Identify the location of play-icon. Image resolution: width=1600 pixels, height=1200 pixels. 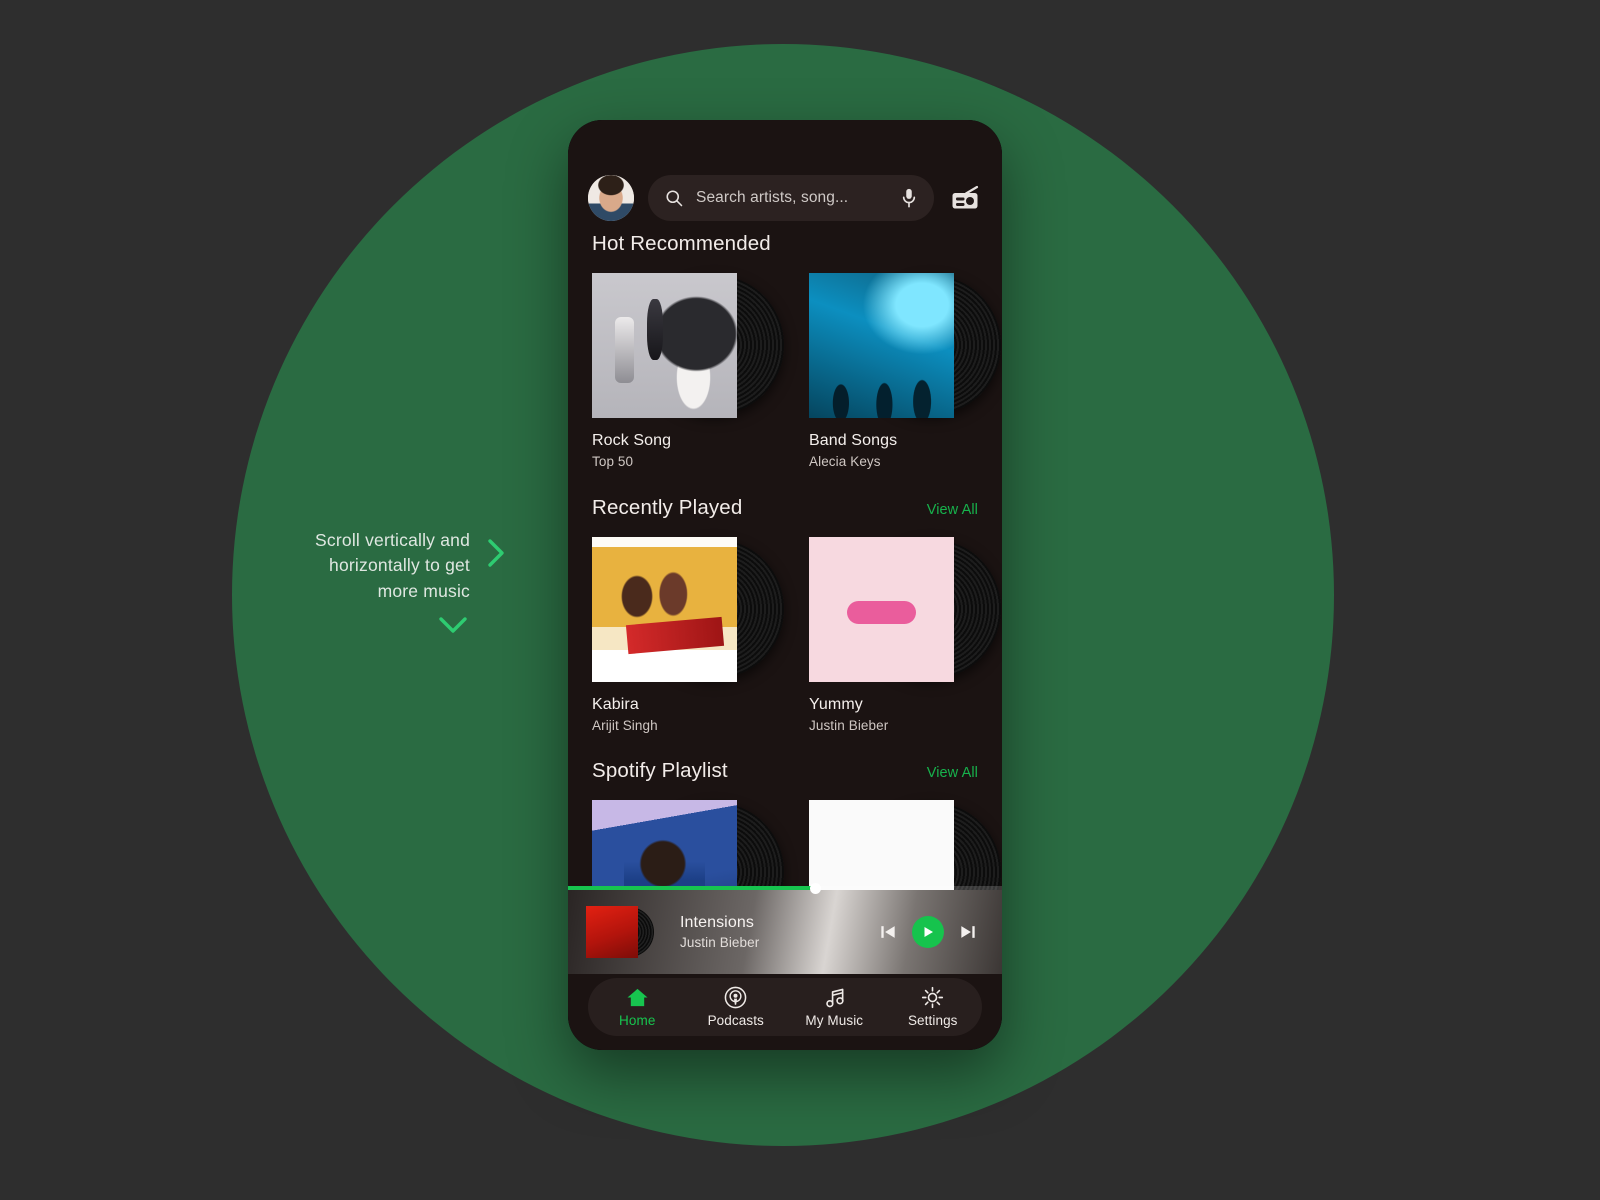
(928, 932).